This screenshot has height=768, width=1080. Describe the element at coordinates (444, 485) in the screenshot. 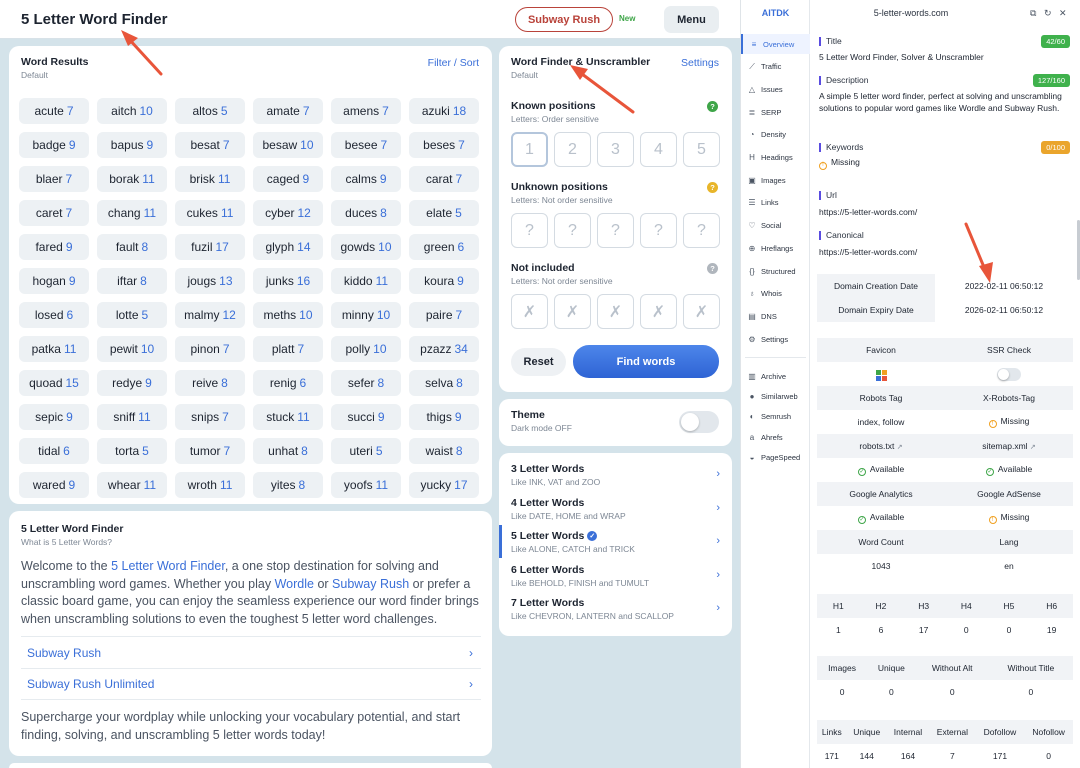

I see `word-result-item: yucky 17` at that location.